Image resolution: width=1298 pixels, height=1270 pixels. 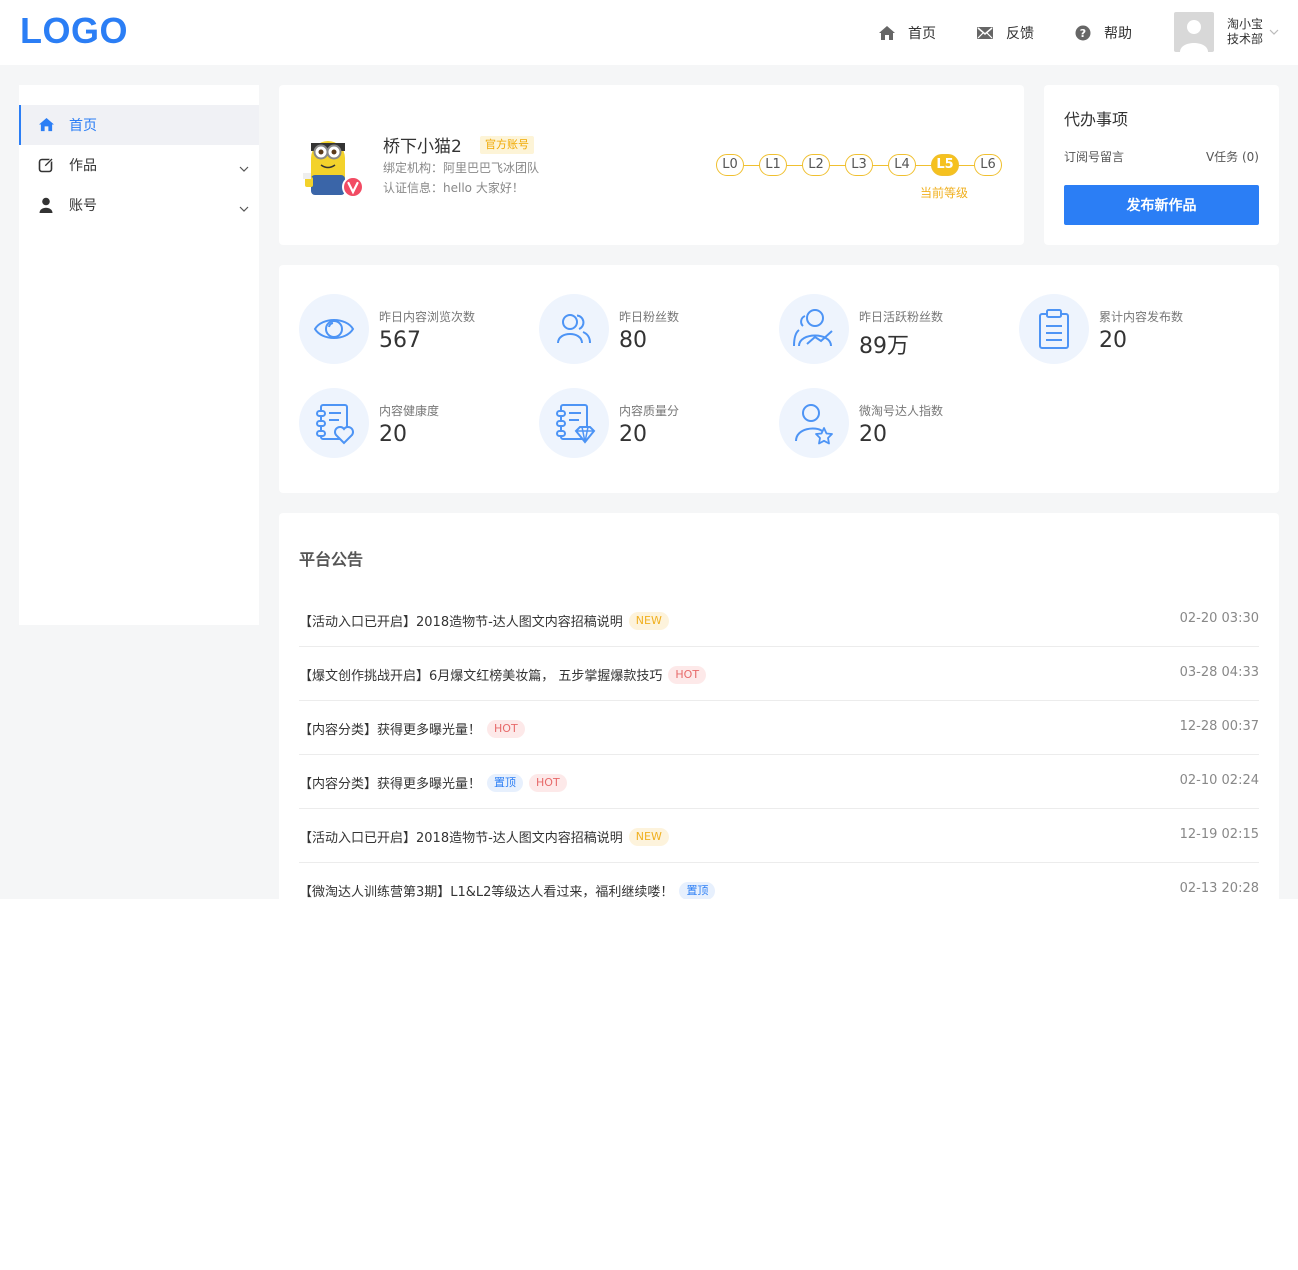 I want to click on nav-home: 首页, so click(x=907, y=32).